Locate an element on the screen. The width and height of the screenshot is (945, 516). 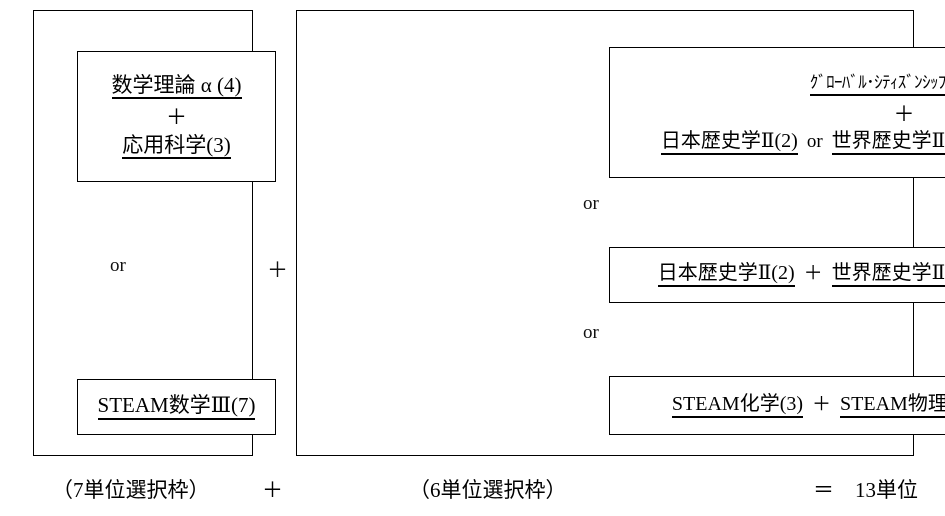
course-steam-chemistry: STEAM化学(3) is located at coordinates (737, 405).